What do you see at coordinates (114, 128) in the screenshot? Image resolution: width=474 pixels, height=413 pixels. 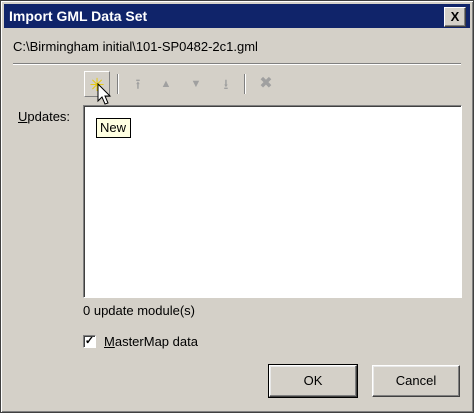 I see `new-tooltip: New` at bounding box center [114, 128].